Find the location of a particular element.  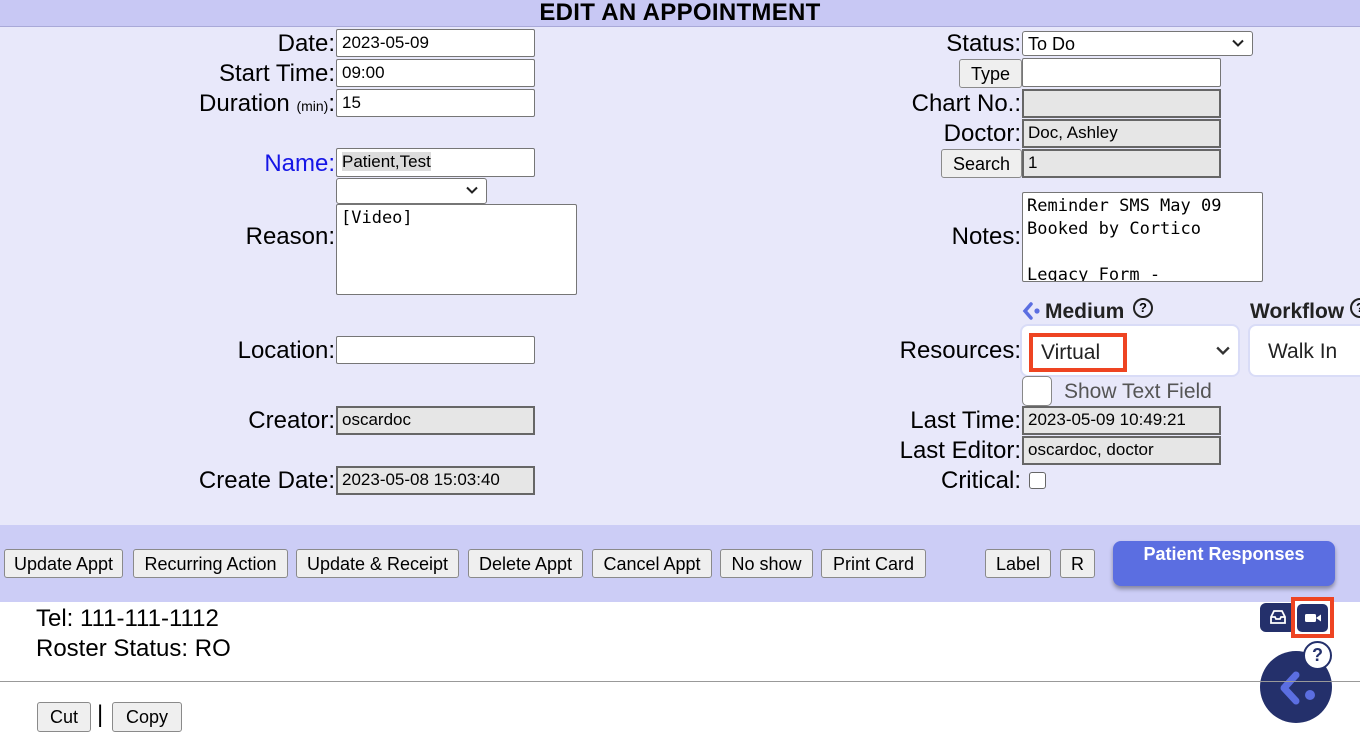

no-show-button: No show is located at coordinates (766, 563).